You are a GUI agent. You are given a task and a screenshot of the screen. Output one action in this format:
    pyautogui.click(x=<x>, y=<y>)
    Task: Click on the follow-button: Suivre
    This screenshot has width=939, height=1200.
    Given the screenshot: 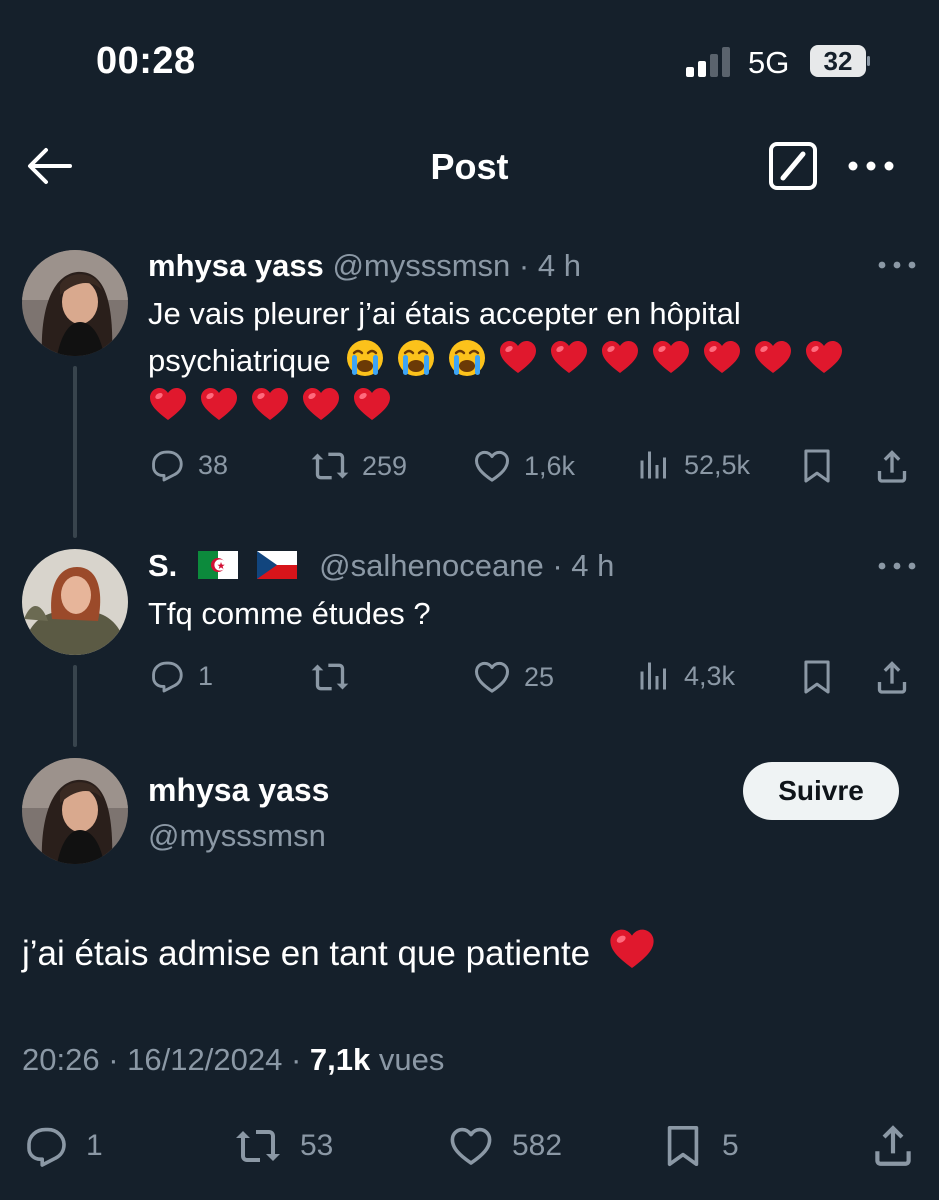 What is the action you would take?
    pyautogui.click(x=821, y=791)
    